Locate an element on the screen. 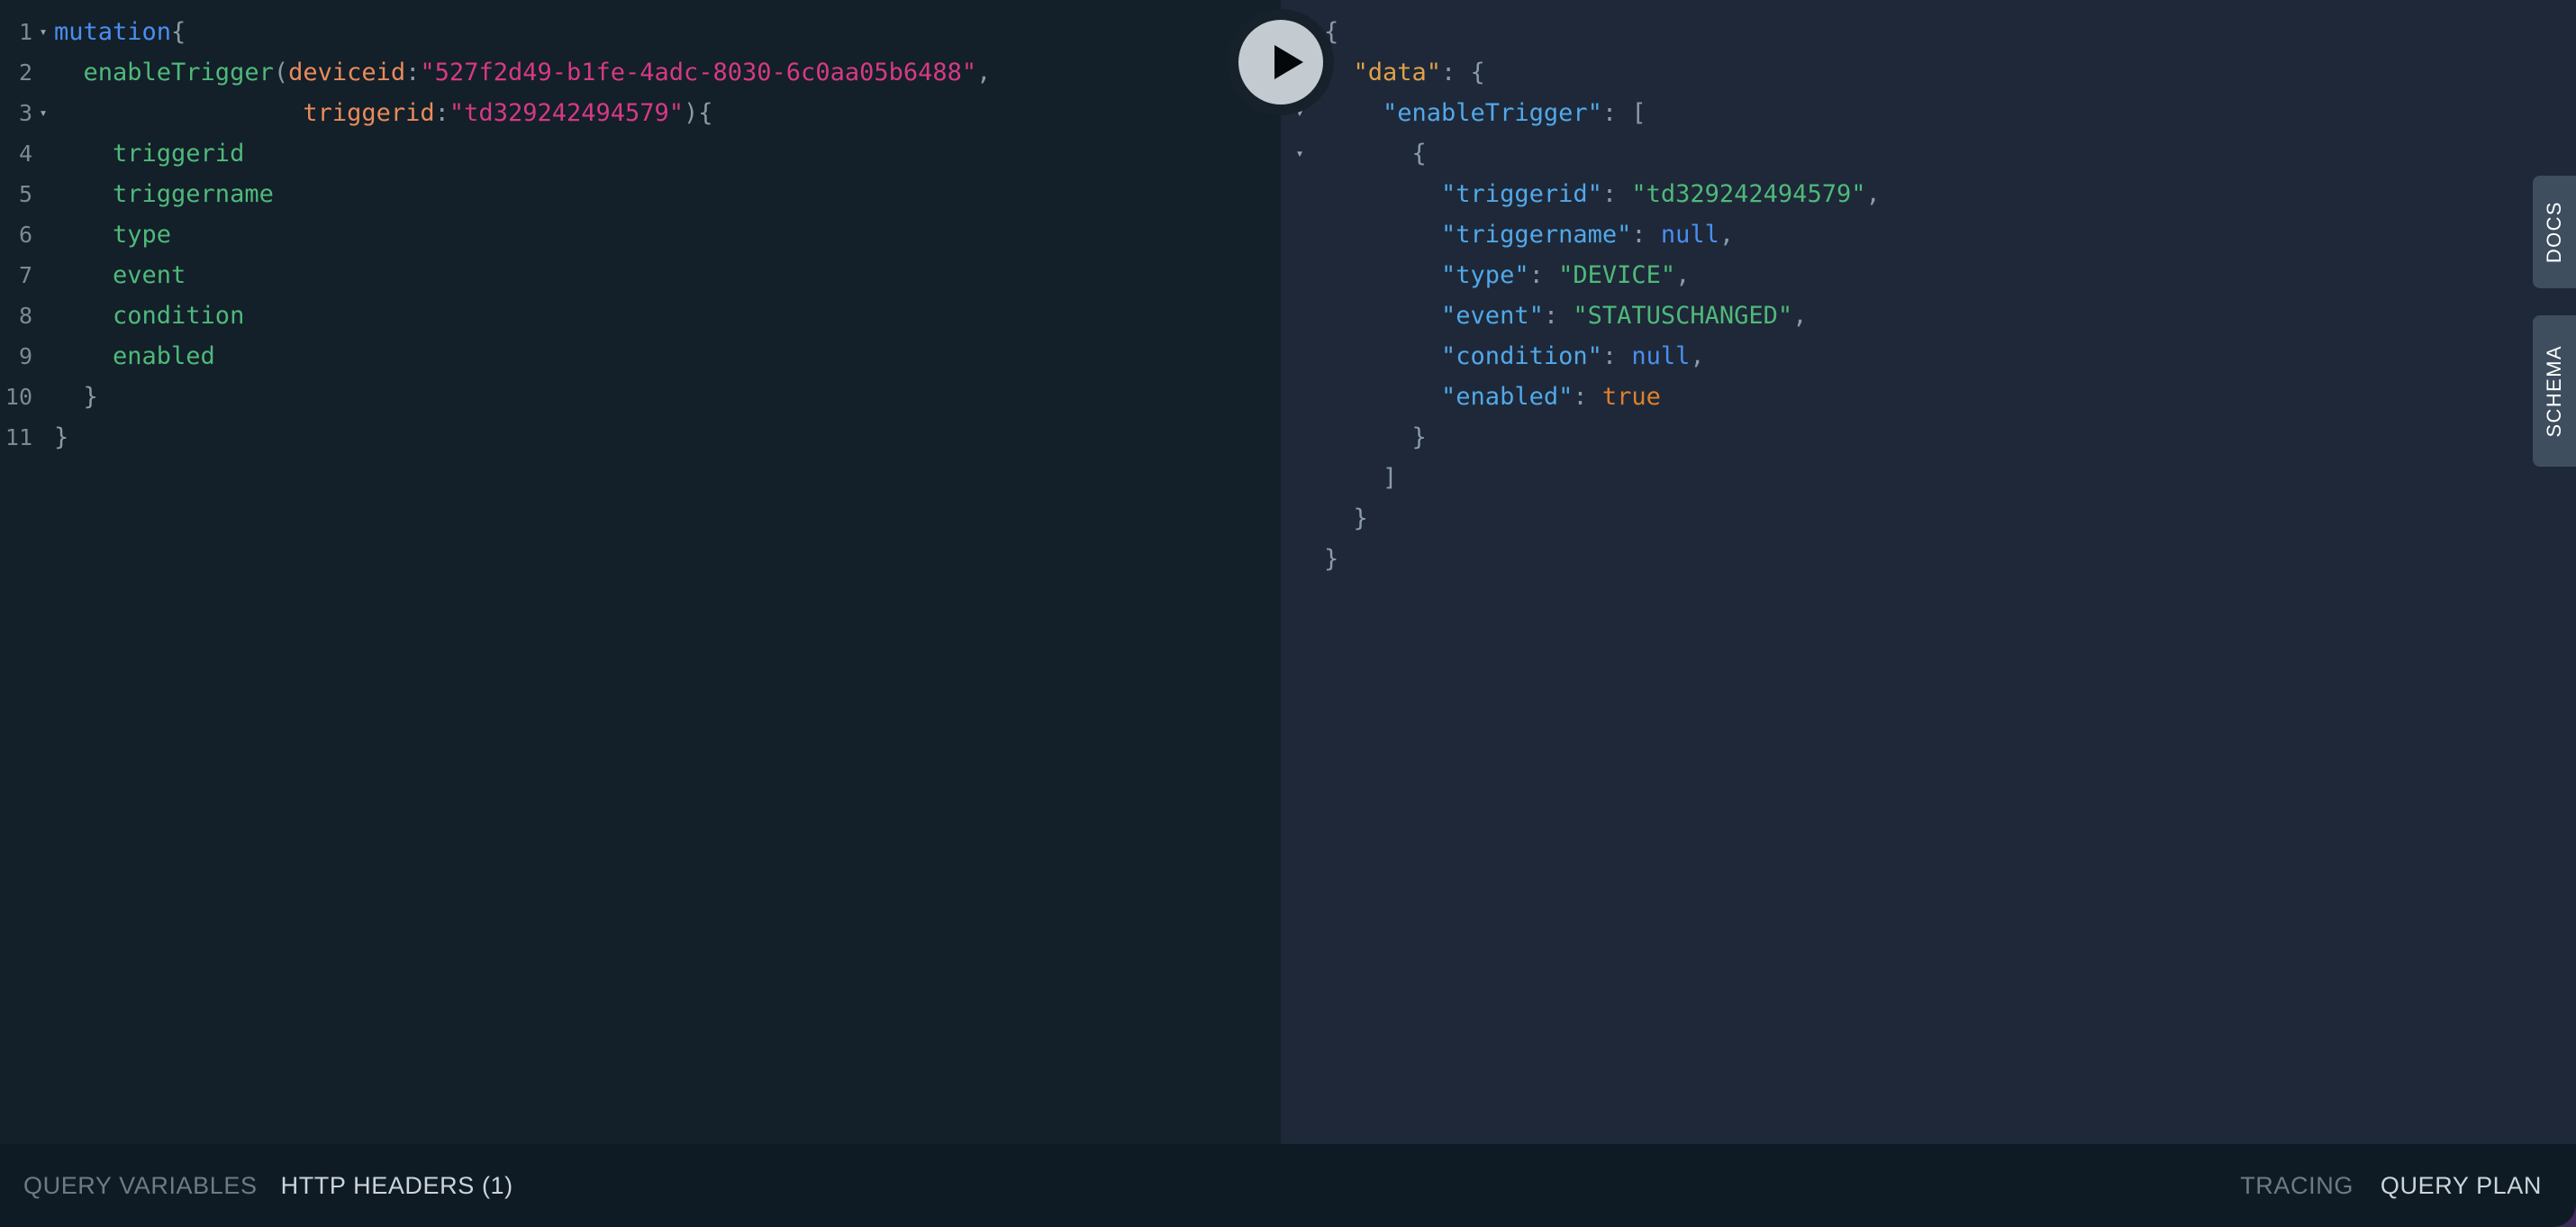 The image size is (2576, 1227). line-content: enabled is located at coordinates (134, 356).